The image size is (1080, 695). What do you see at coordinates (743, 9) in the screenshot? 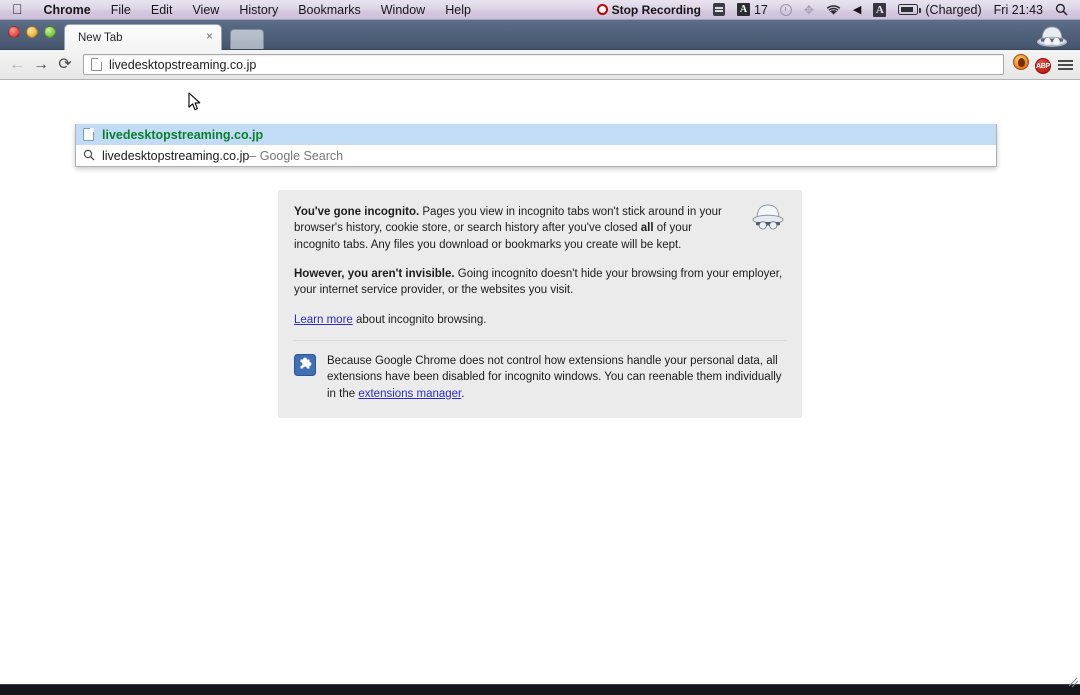
I see `flag-icon: A` at bounding box center [743, 9].